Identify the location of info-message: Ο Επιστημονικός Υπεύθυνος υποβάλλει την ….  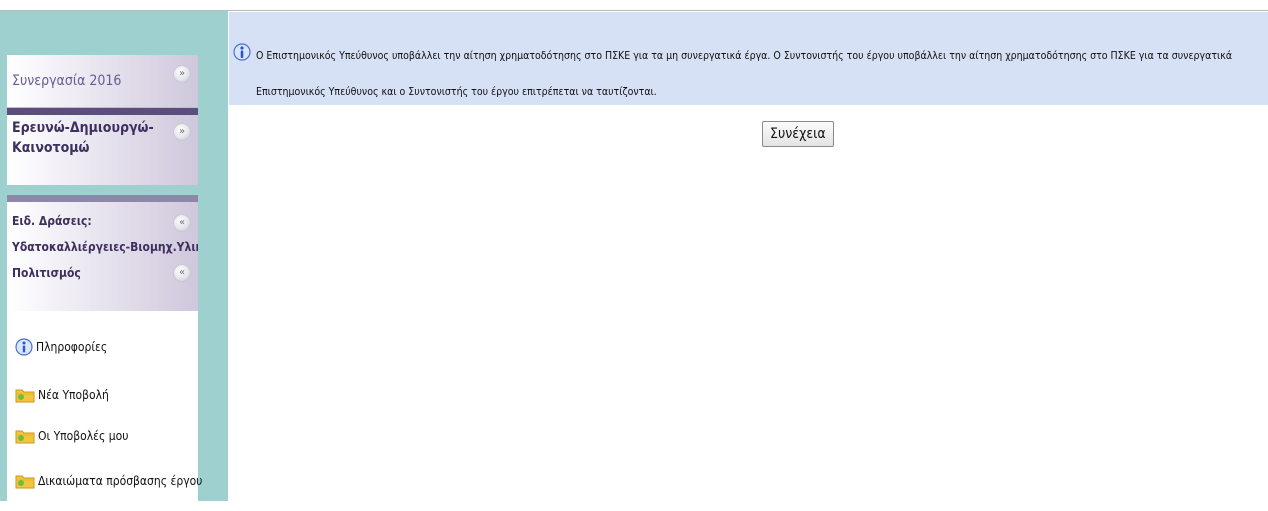
(748, 58).